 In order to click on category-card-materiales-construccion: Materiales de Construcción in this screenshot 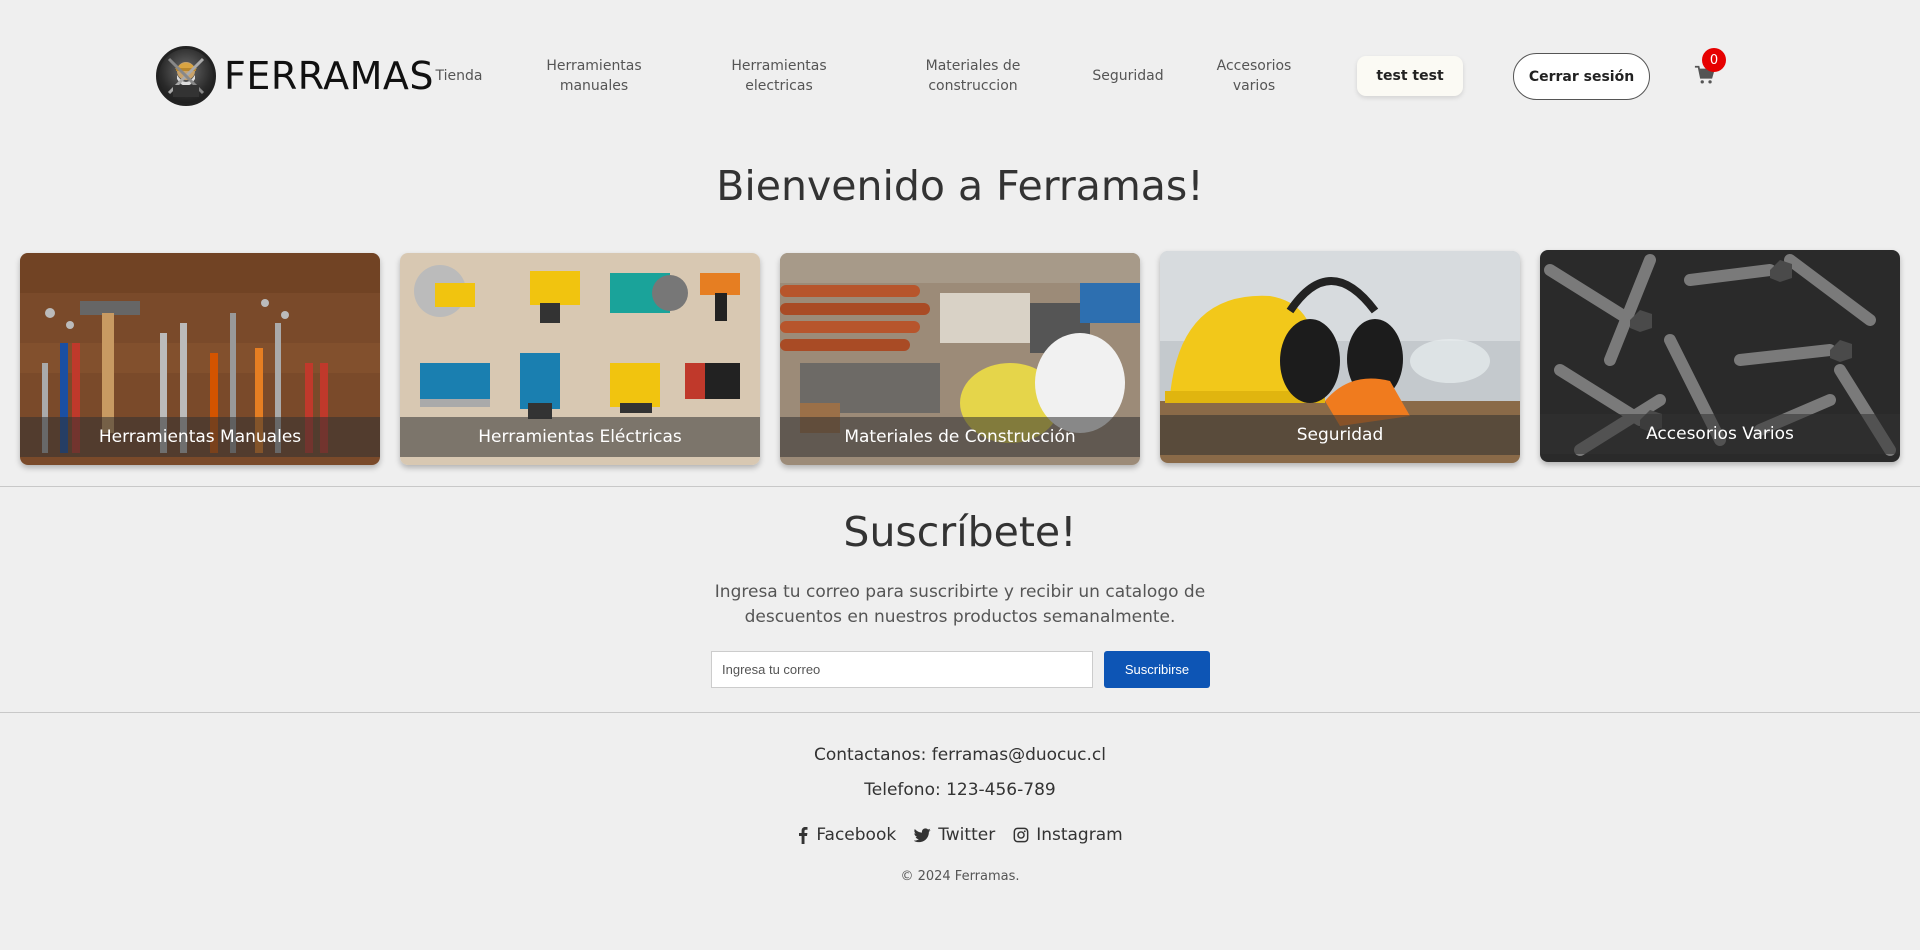, I will do `click(960, 359)`.